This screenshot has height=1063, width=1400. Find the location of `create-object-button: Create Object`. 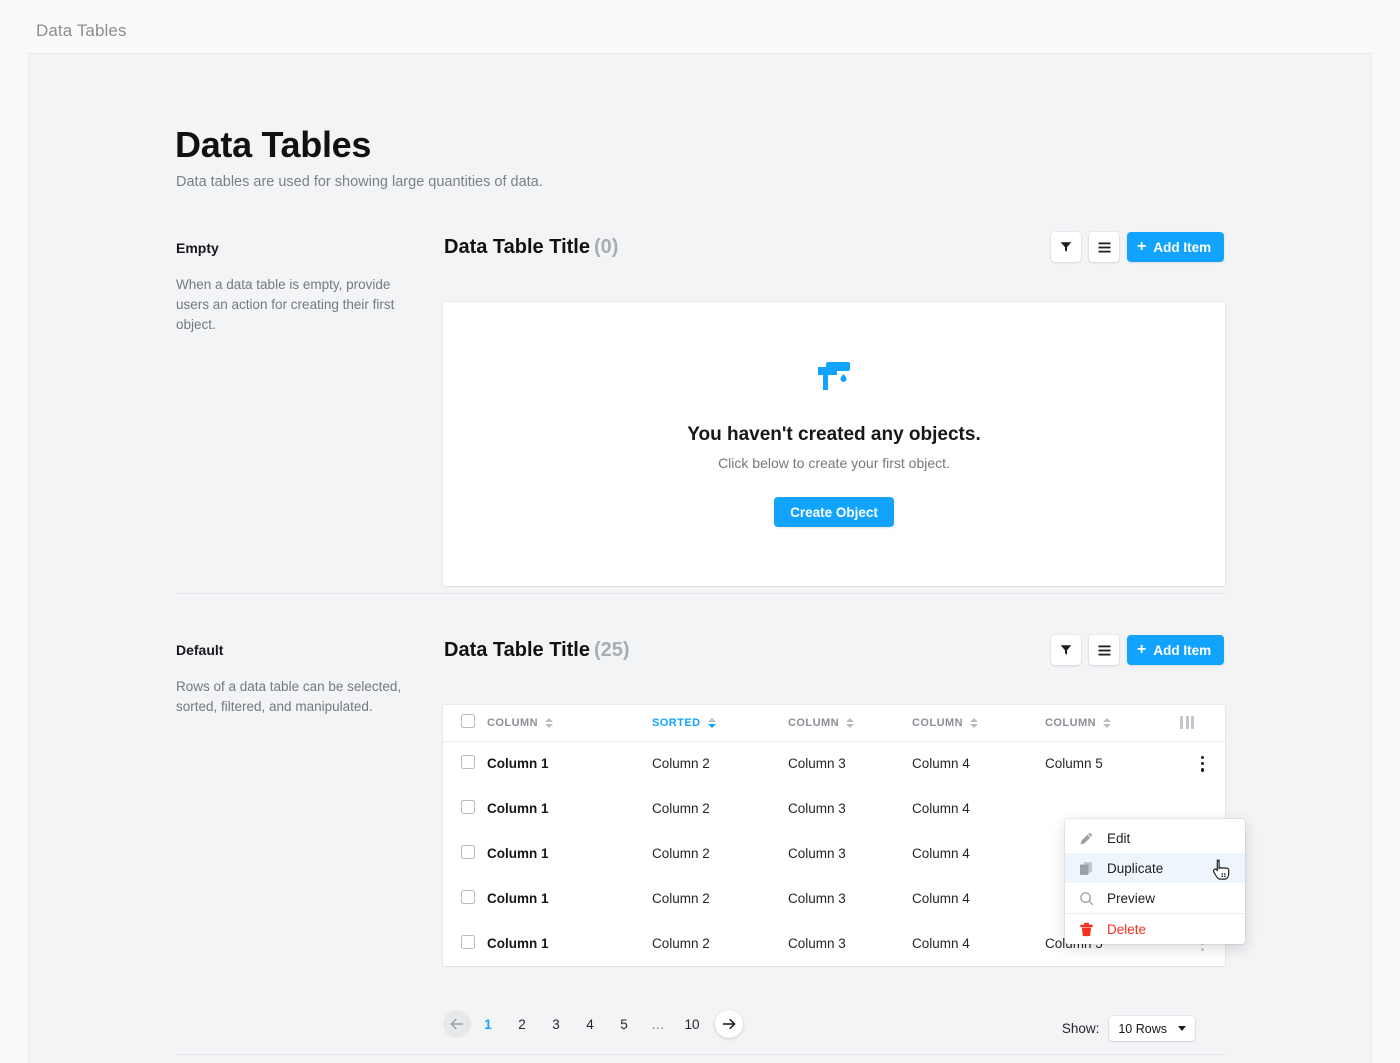

create-object-button: Create Object is located at coordinates (834, 512).